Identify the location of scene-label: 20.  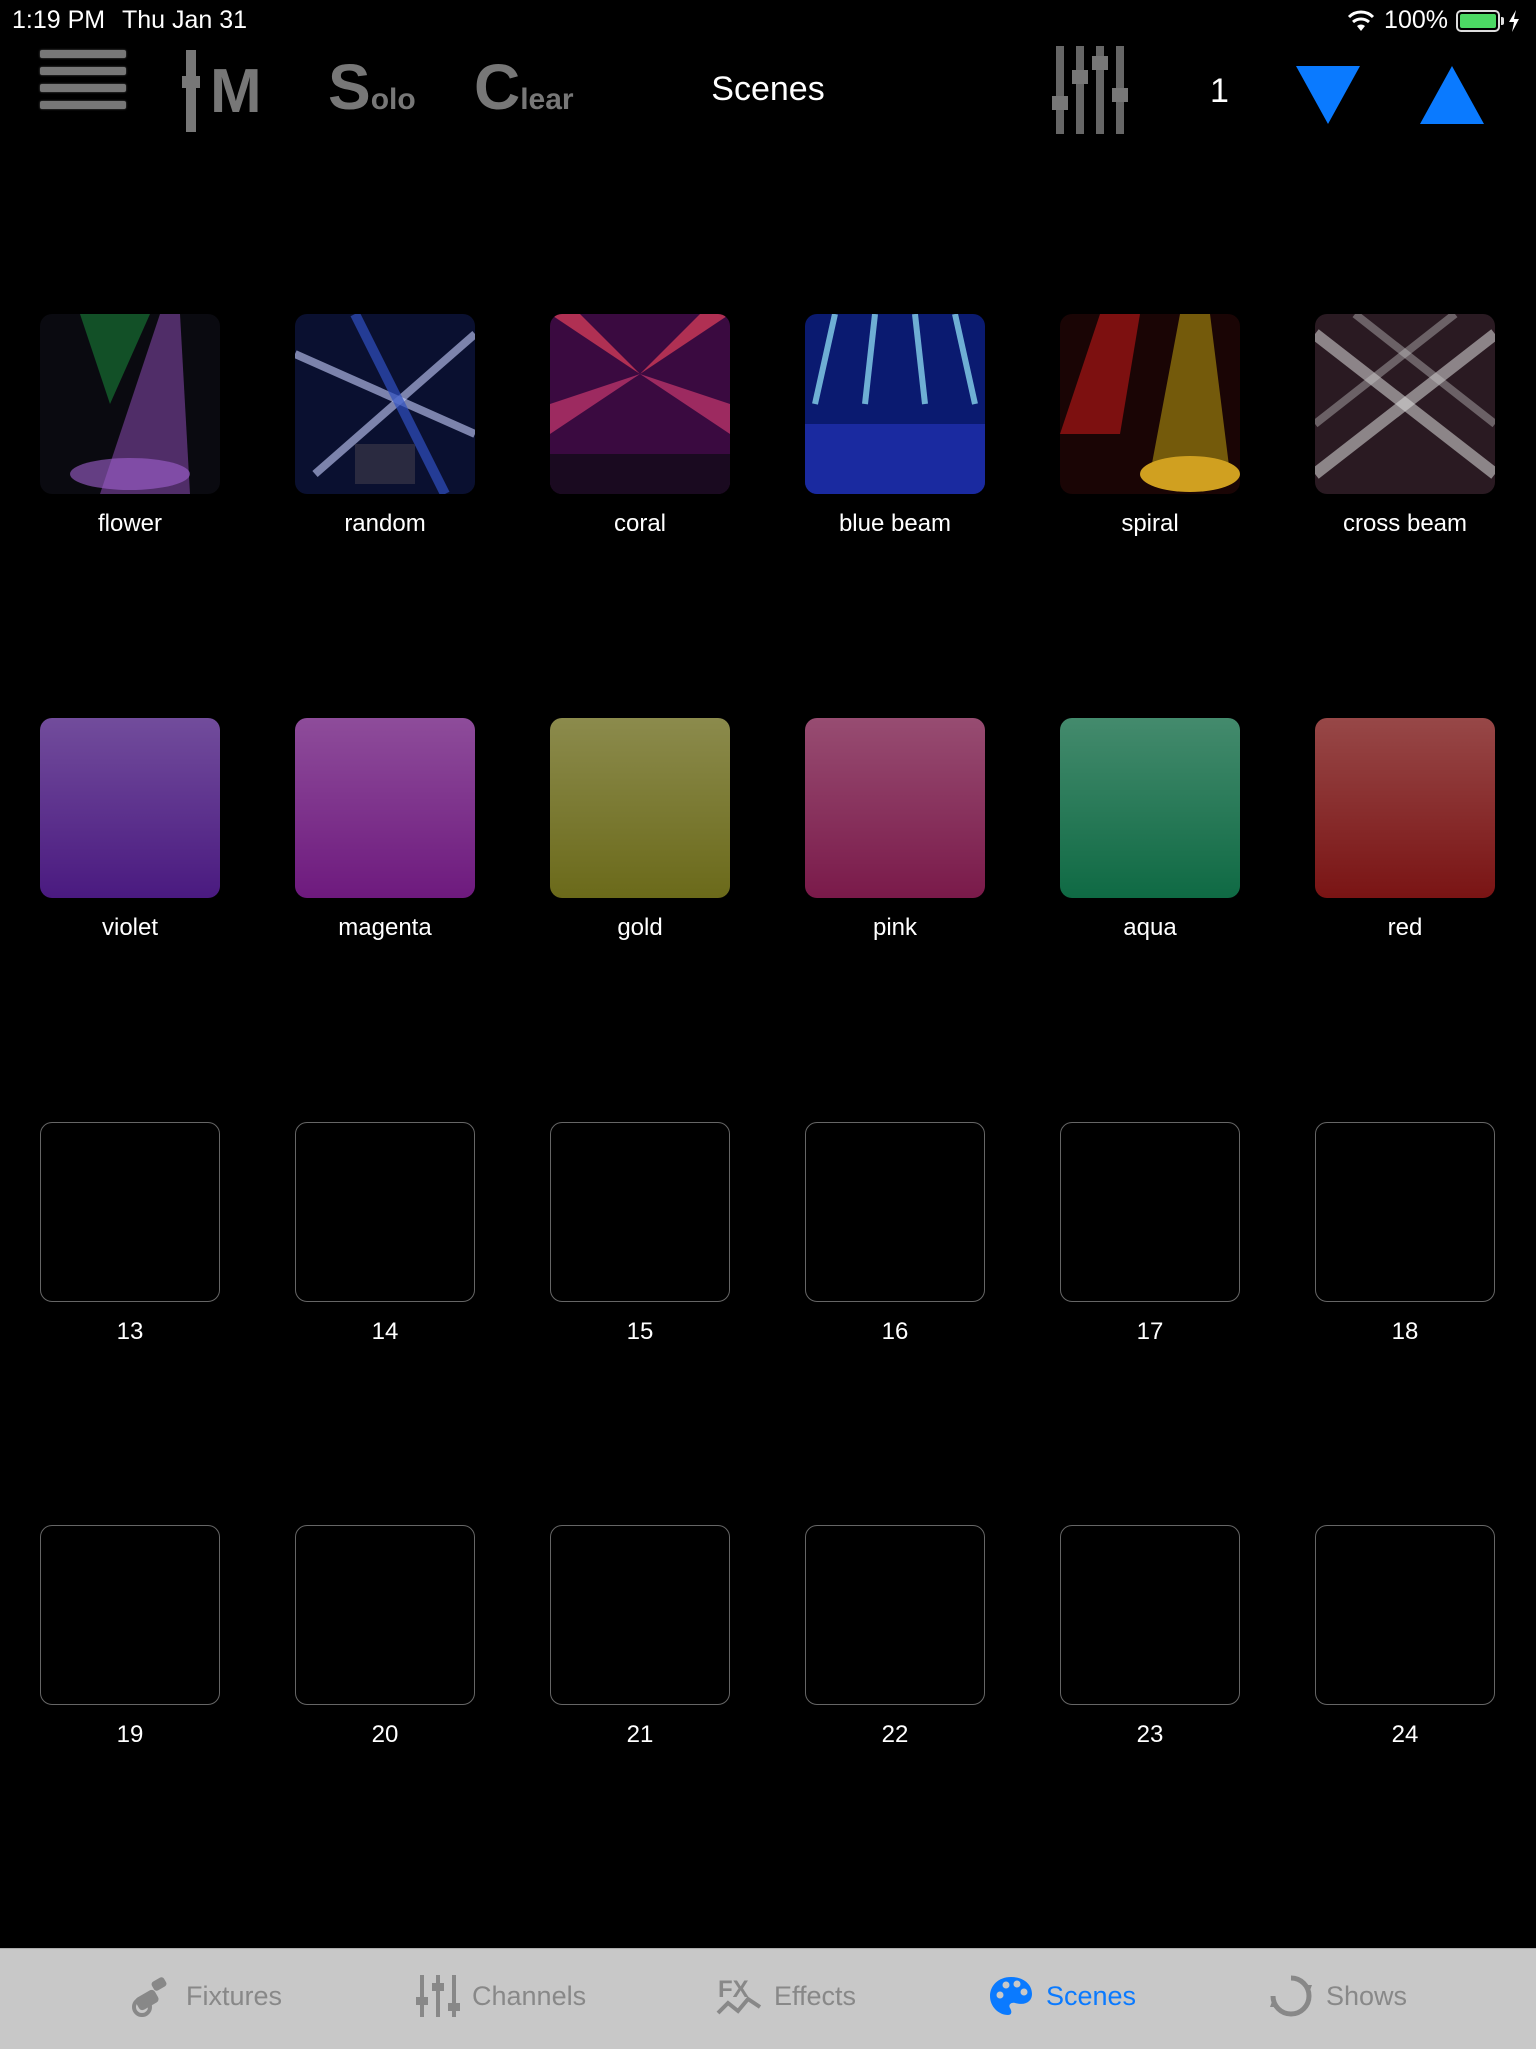
(385, 1734).